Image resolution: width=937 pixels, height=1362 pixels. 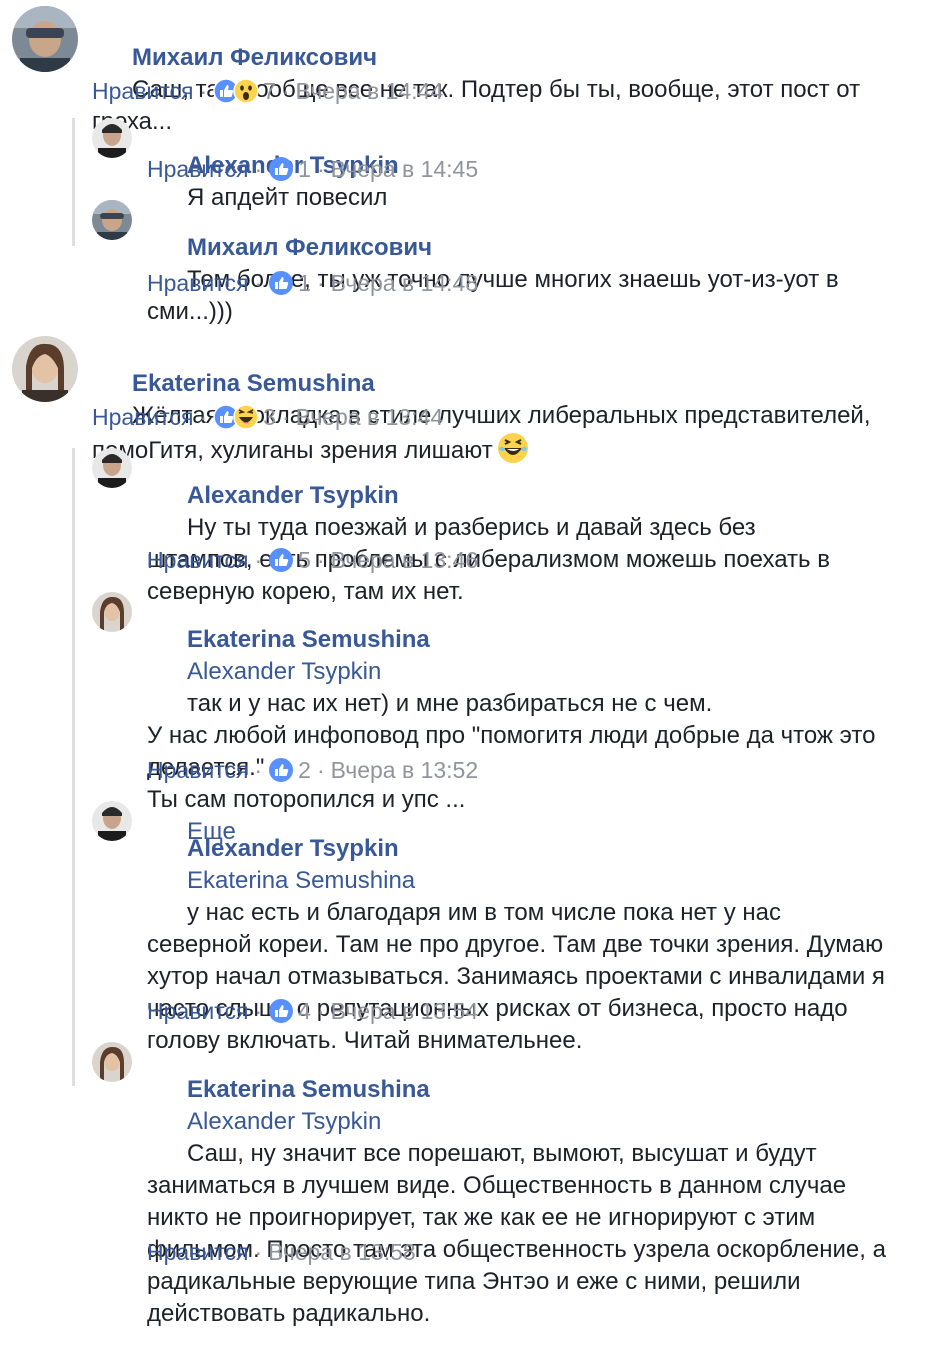 I want to click on timestamp: Вчера в 13:52, so click(x=405, y=770).